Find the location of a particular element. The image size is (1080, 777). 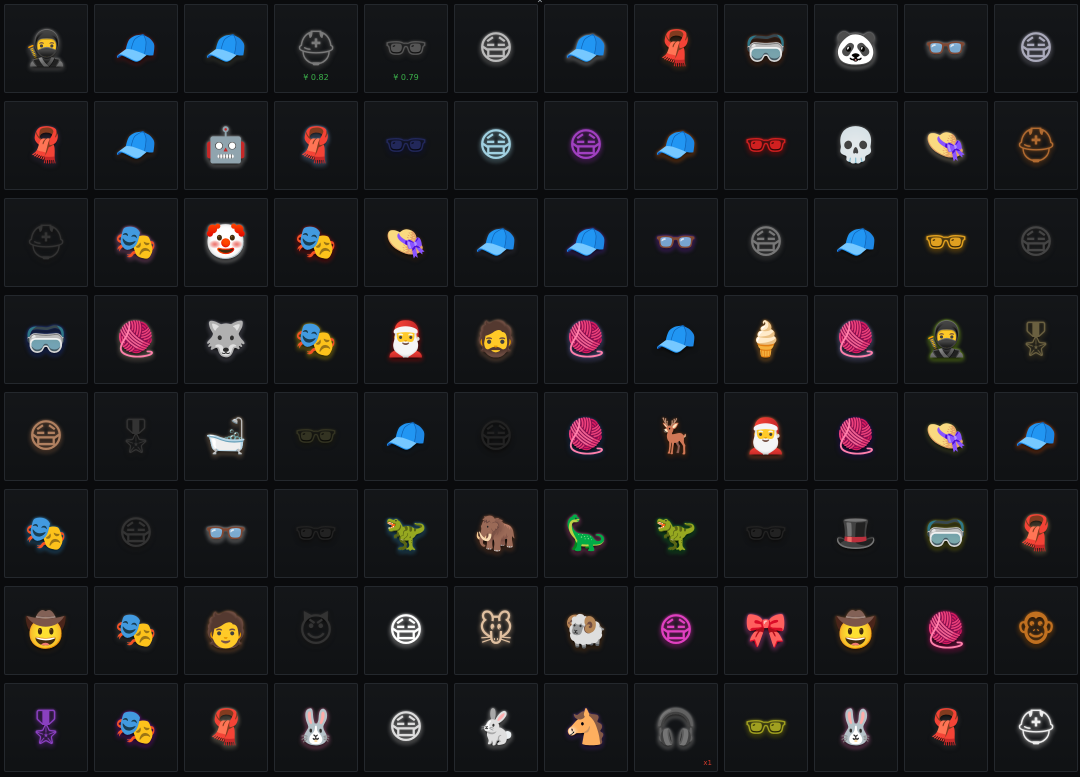

tactical-mask-icon: 🎭 is located at coordinates (136, 629).